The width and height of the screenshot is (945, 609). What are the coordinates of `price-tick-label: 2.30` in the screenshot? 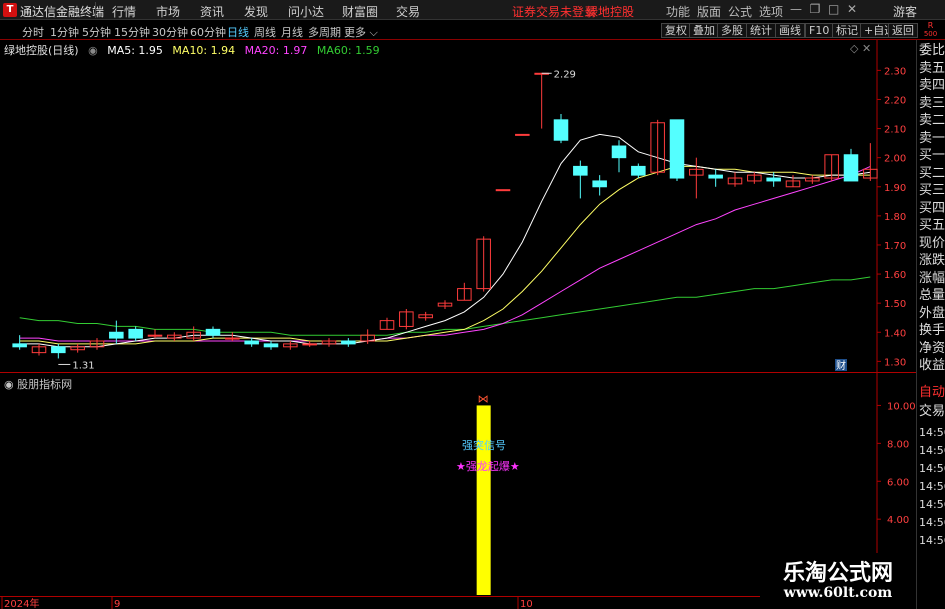 It's located at (895, 71).